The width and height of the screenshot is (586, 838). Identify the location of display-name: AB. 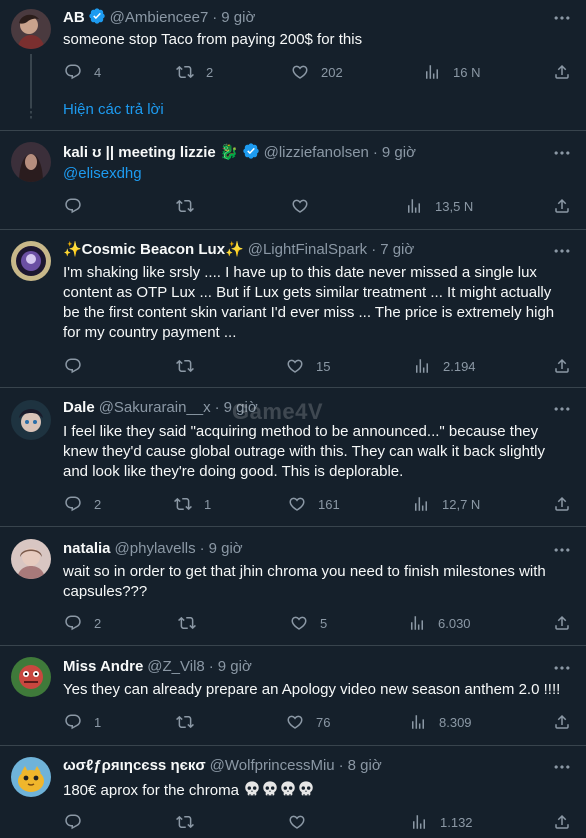
(74, 17).